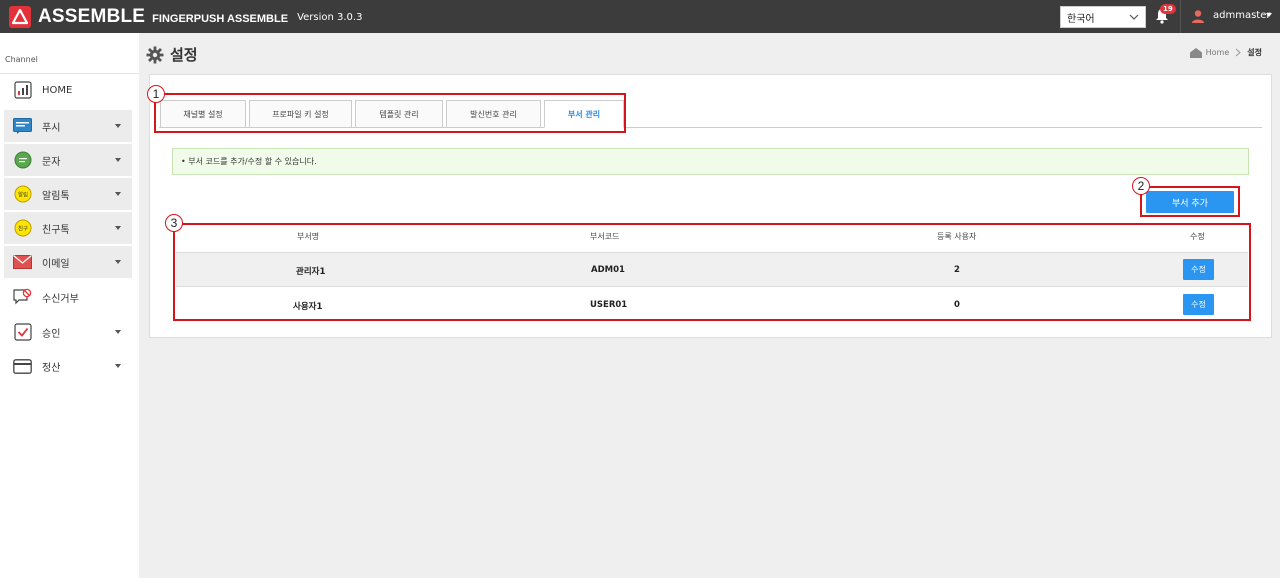 The height and width of the screenshot is (578, 1280). I want to click on sidebar-item-label: 정산, so click(51, 368).